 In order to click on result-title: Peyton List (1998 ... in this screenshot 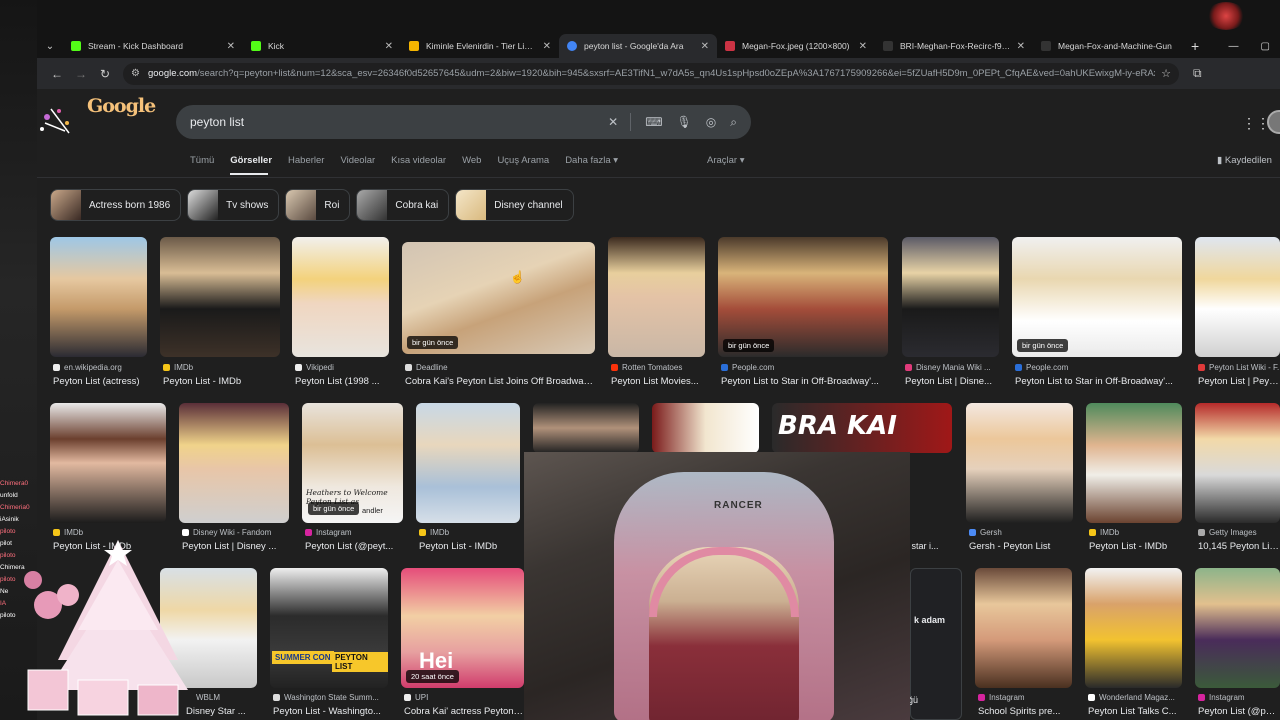, I will do `click(343, 381)`.